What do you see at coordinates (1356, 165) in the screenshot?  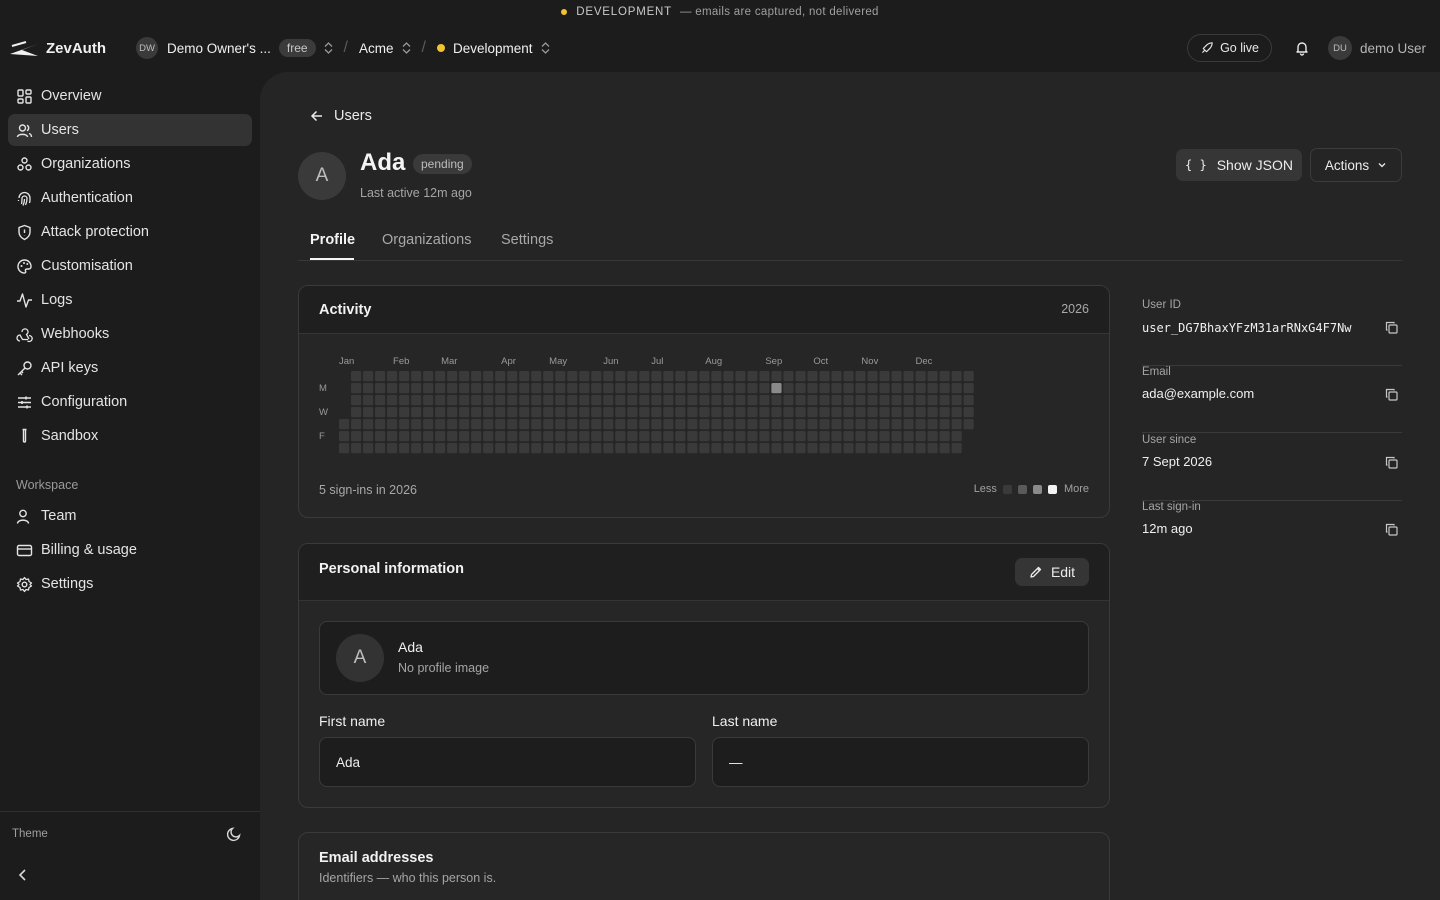 I see `actions-button: Actions` at bounding box center [1356, 165].